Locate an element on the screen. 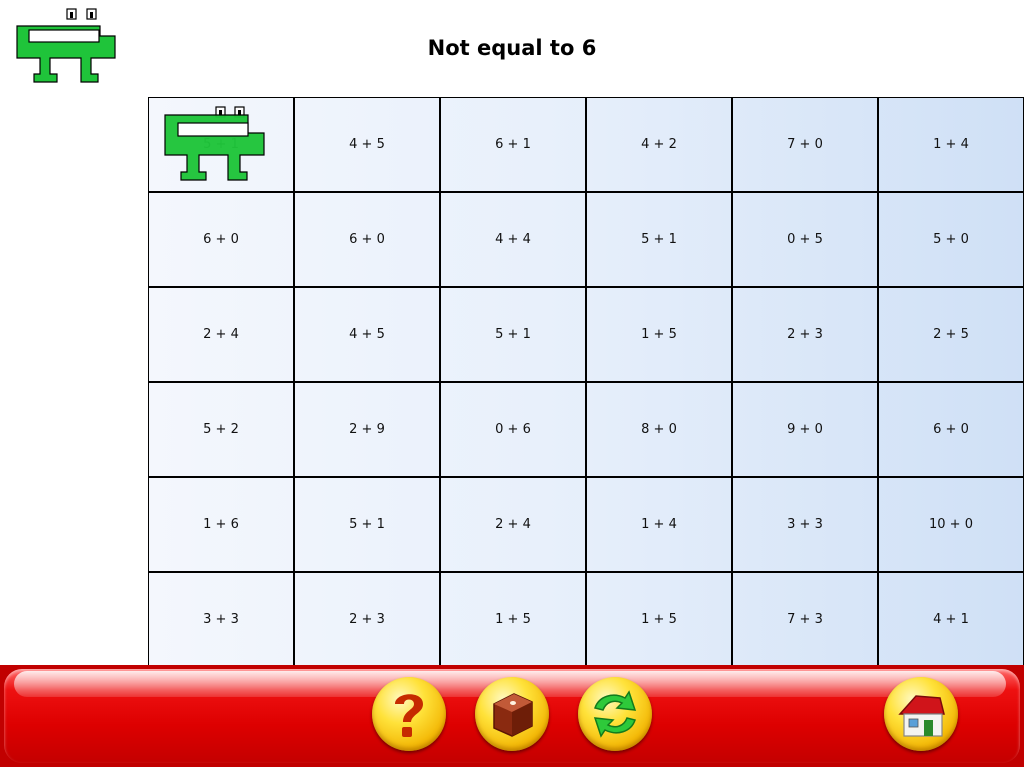 The width and height of the screenshot is (1024, 767). cell-expression: 0 + 5 is located at coordinates (805, 239).